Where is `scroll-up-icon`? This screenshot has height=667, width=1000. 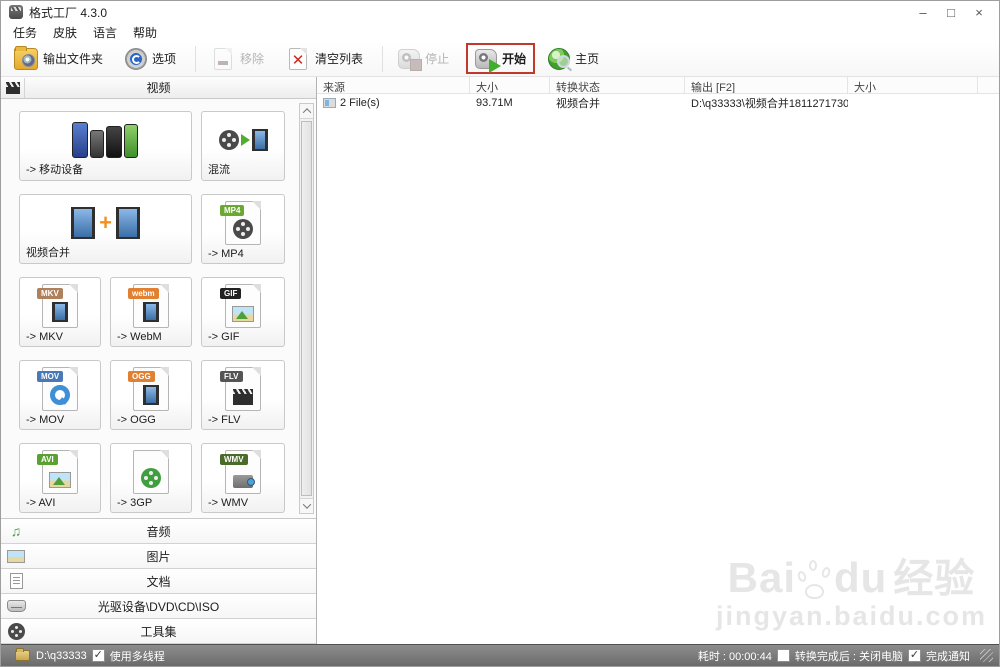
scroll-up-icon is located at coordinates (306, 111).